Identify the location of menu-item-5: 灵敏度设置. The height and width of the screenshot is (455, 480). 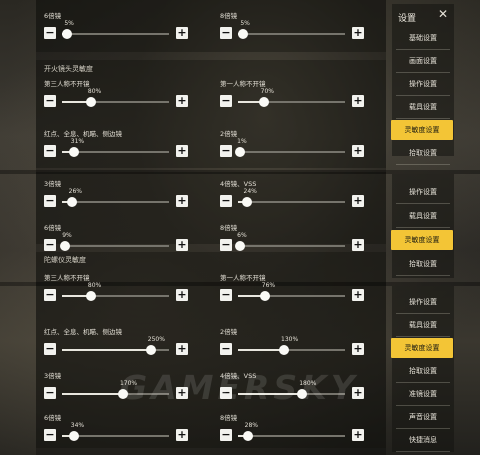
(422, 130).